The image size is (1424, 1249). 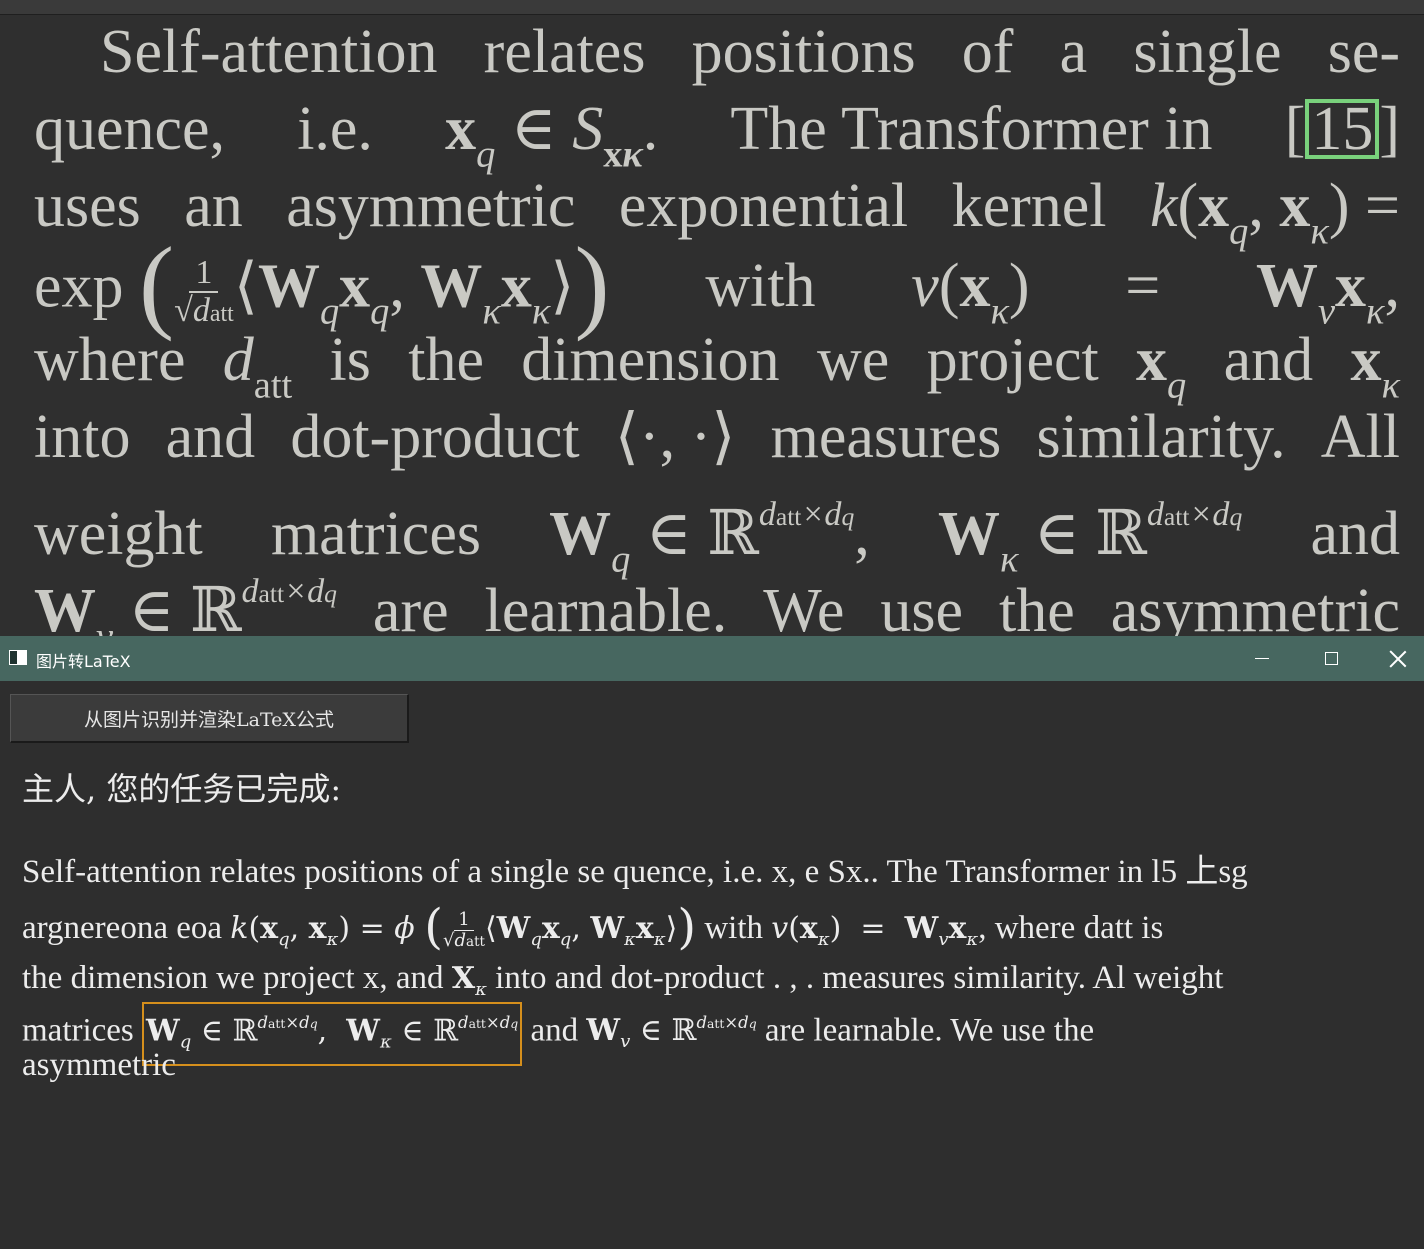 What do you see at coordinates (410, 606) in the screenshot?
I see `word: are` at bounding box center [410, 606].